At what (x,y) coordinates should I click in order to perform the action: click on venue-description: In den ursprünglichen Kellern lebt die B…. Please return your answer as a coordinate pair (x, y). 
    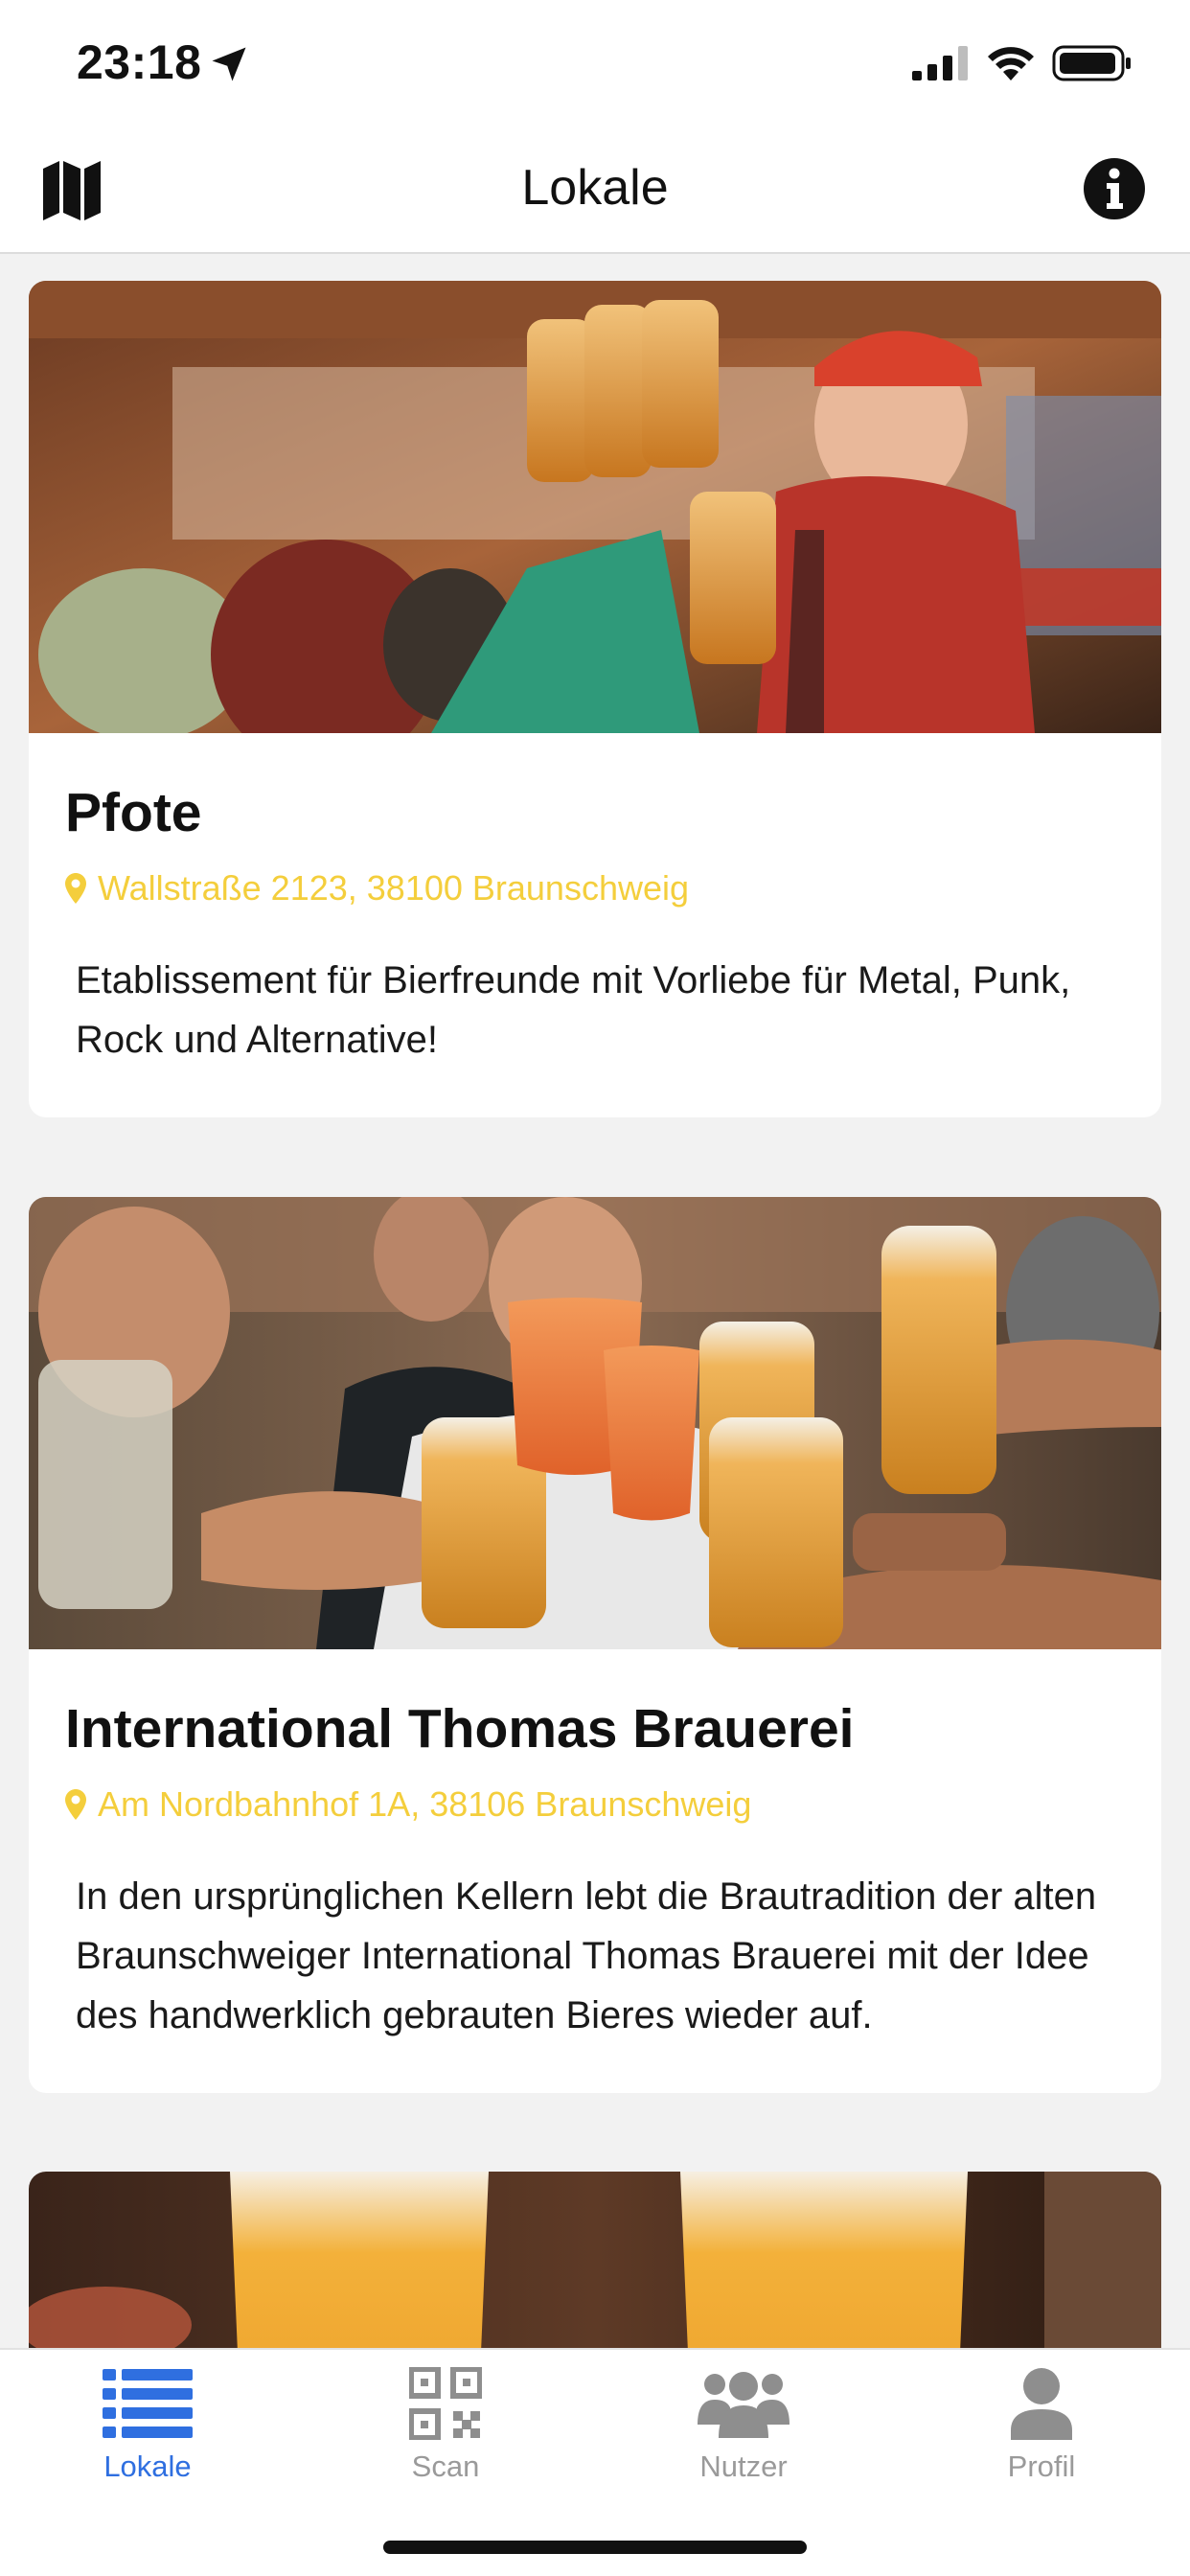
    Looking at the image, I should click on (587, 1955).